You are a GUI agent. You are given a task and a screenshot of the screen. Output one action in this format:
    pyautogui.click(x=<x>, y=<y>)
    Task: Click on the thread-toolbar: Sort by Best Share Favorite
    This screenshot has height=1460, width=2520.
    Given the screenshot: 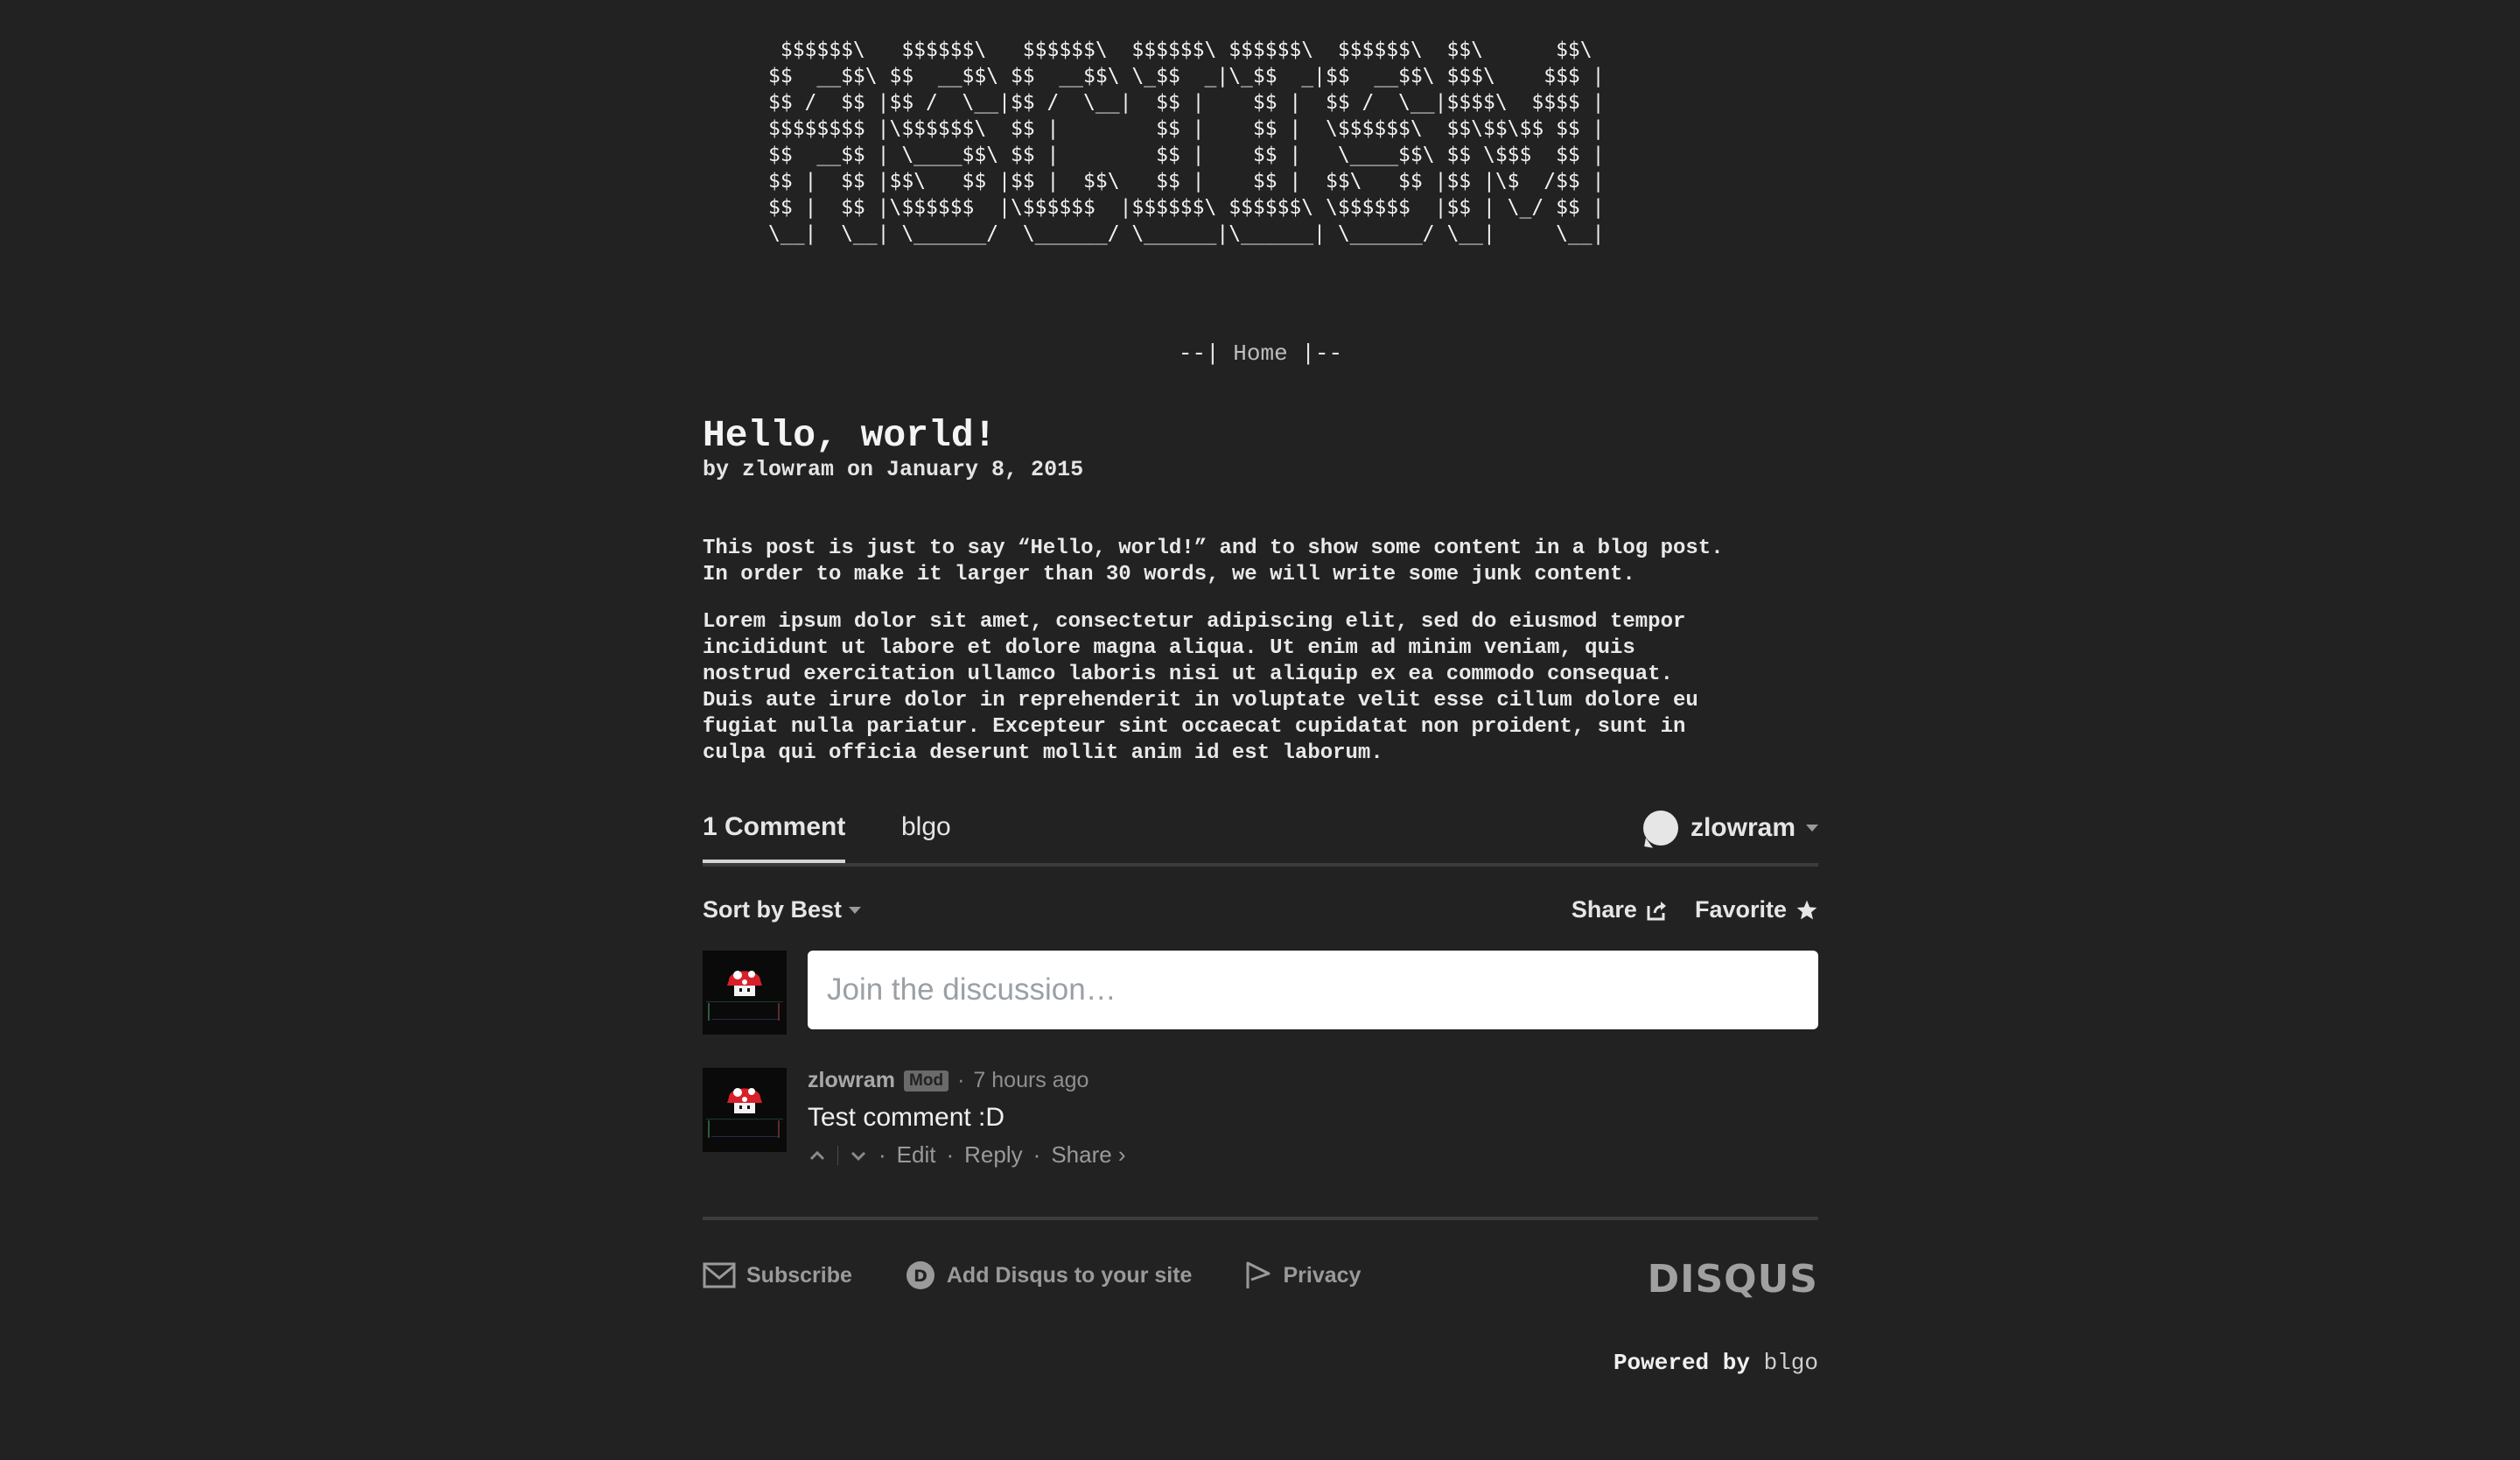 What is the action you would take?
    pyautogui.click(x=1260, y=898)
    